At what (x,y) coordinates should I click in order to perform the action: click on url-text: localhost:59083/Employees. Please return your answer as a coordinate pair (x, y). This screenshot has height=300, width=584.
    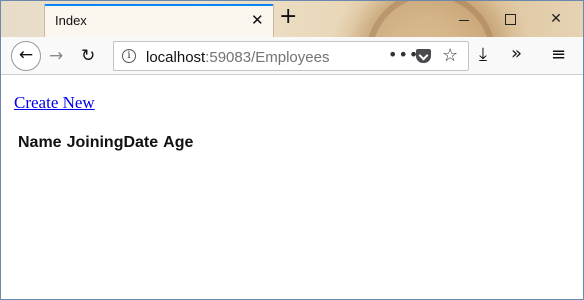
    Looking at the image, I should click on (237, 57).